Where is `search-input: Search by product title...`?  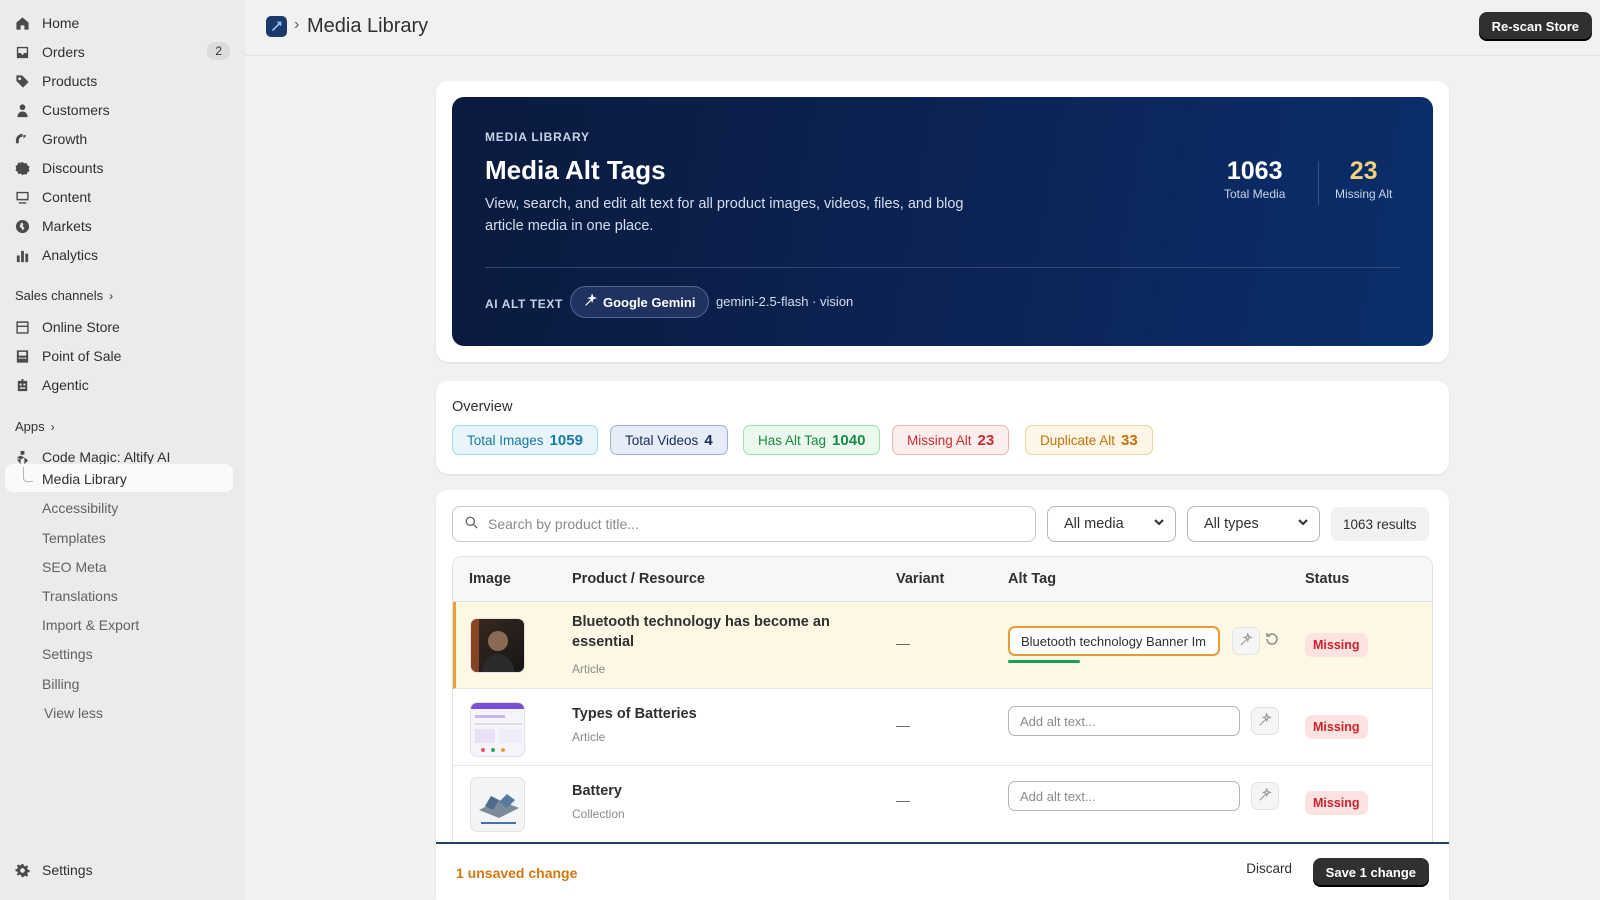 search-input: Search by product title... is located at coordinates (744, 524).